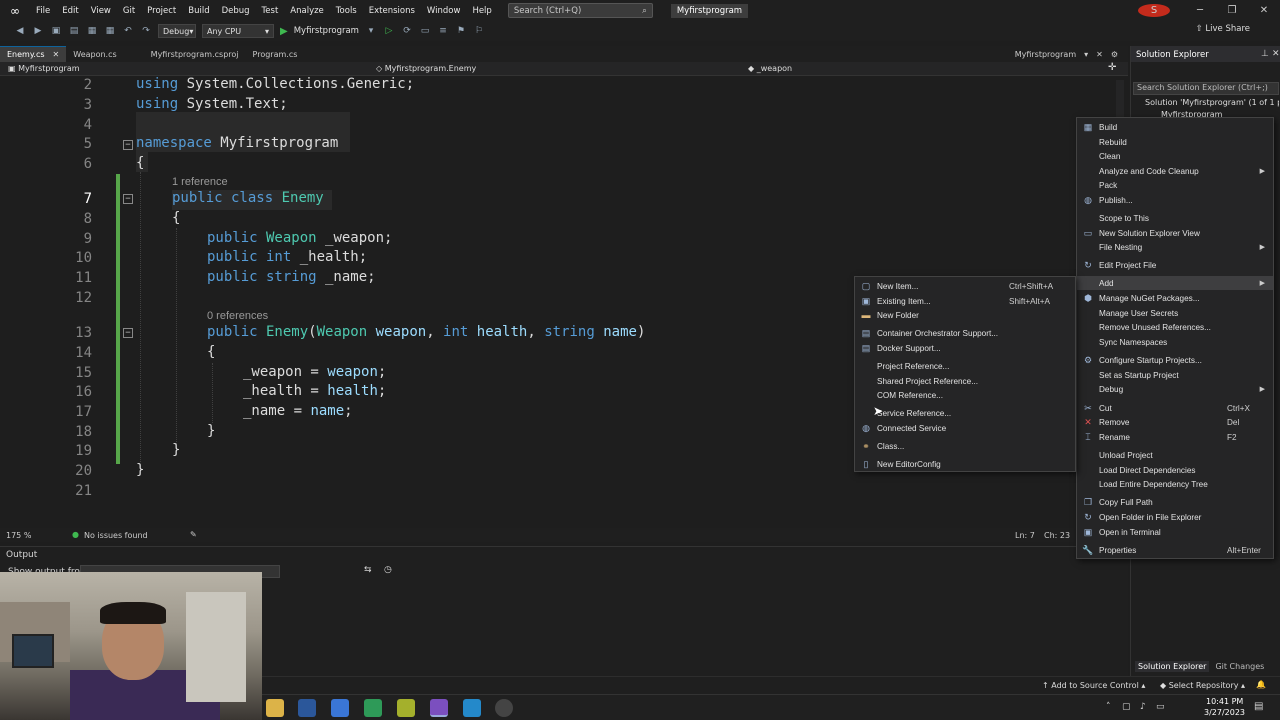 The width and height of the screenshot is (1280, 720). I want to click on menu-test: Test, so click(270, 11).